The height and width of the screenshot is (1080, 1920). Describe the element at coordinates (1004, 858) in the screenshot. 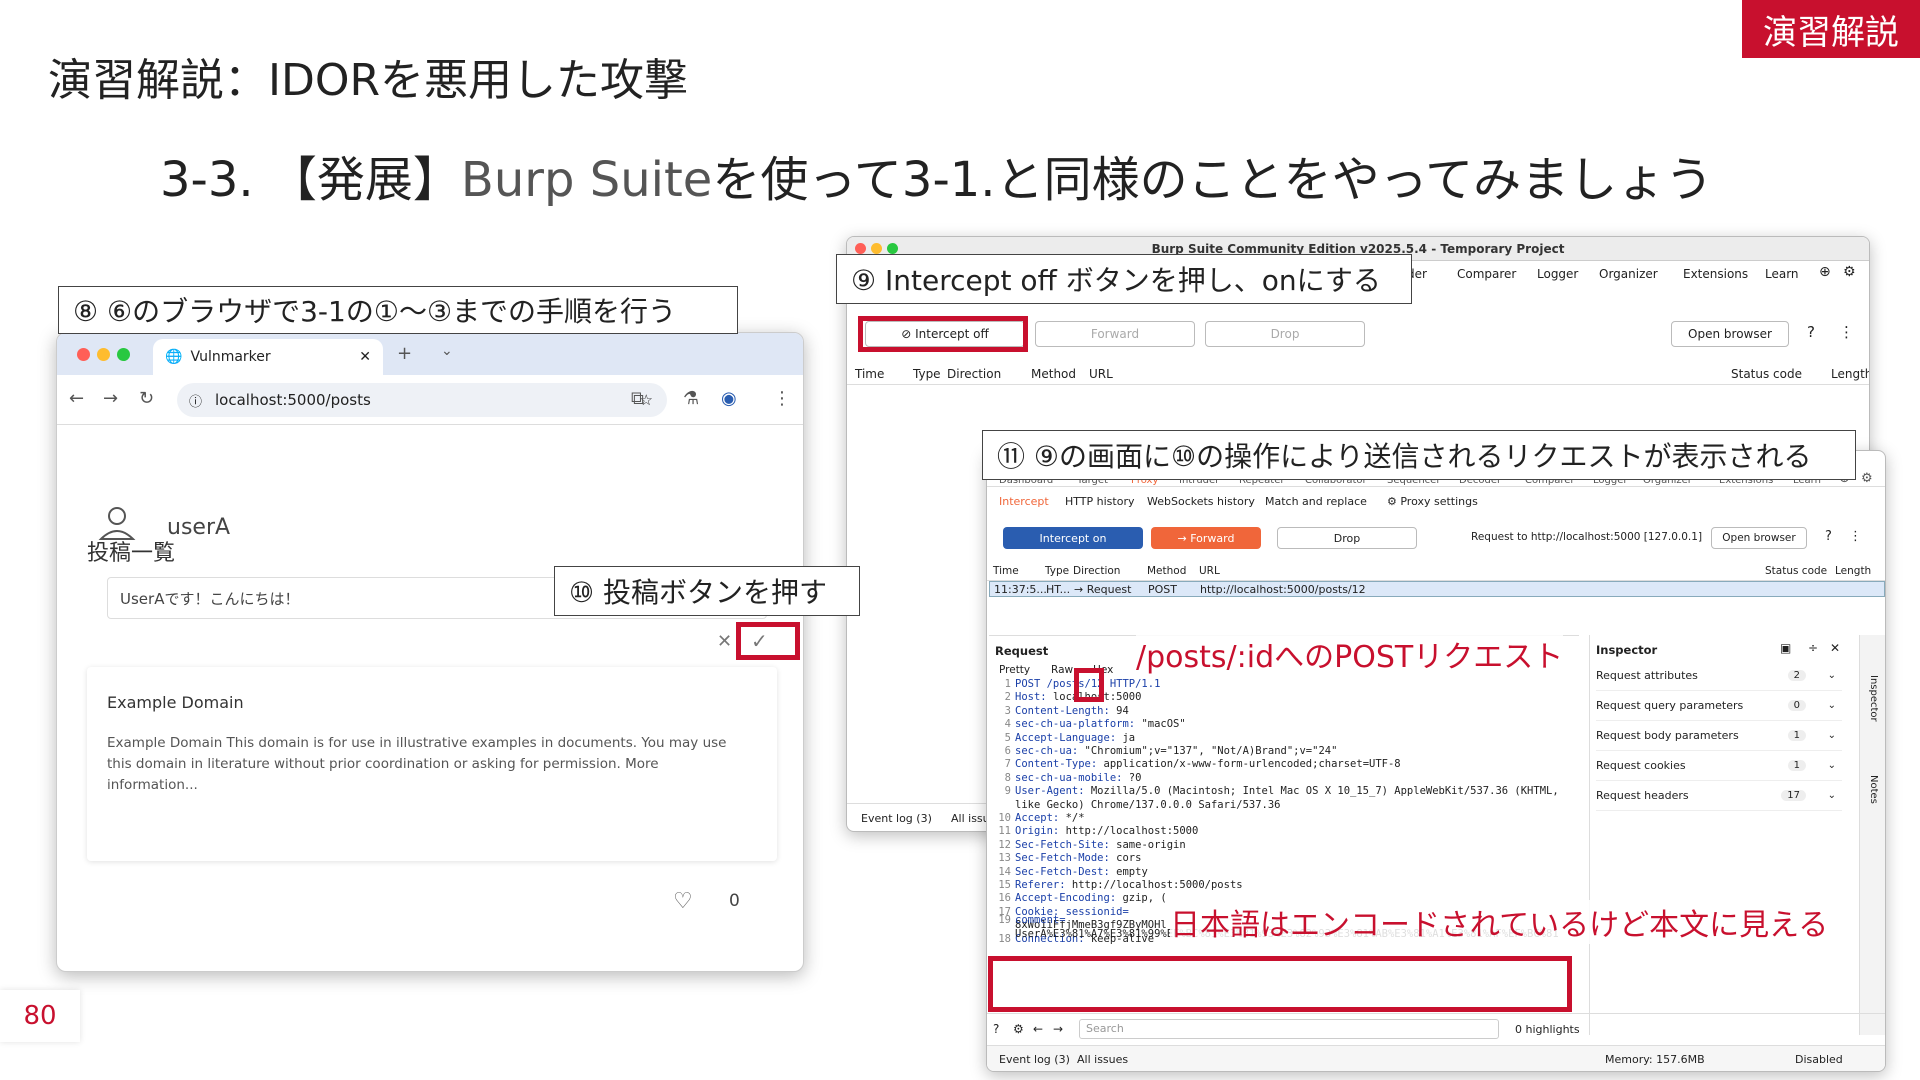

I see `line-number: 13` at that location.